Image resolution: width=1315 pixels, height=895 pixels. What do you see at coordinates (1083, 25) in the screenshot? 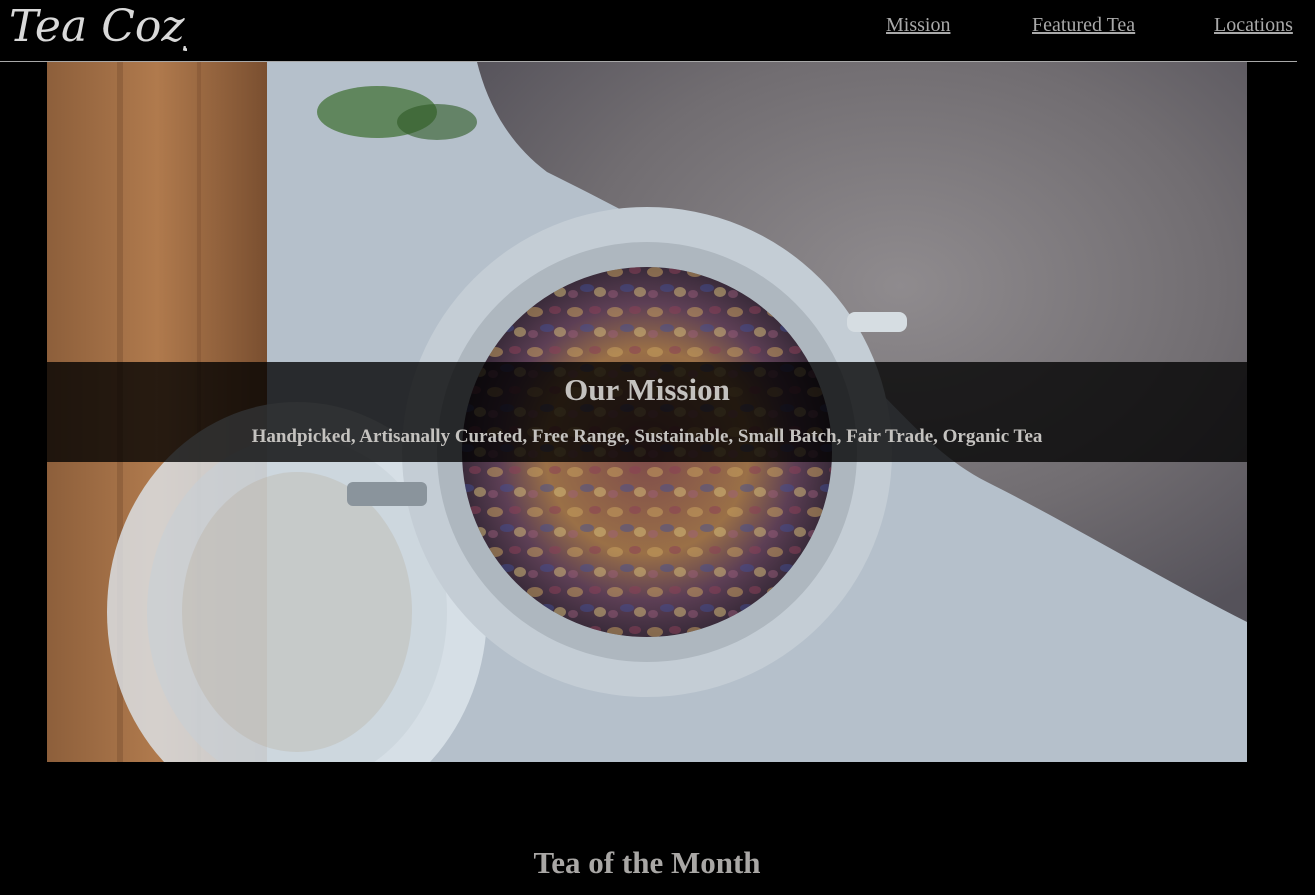
I see `nav-link-featured-tea: Featured Tea` at bounding box center [1083, 25].